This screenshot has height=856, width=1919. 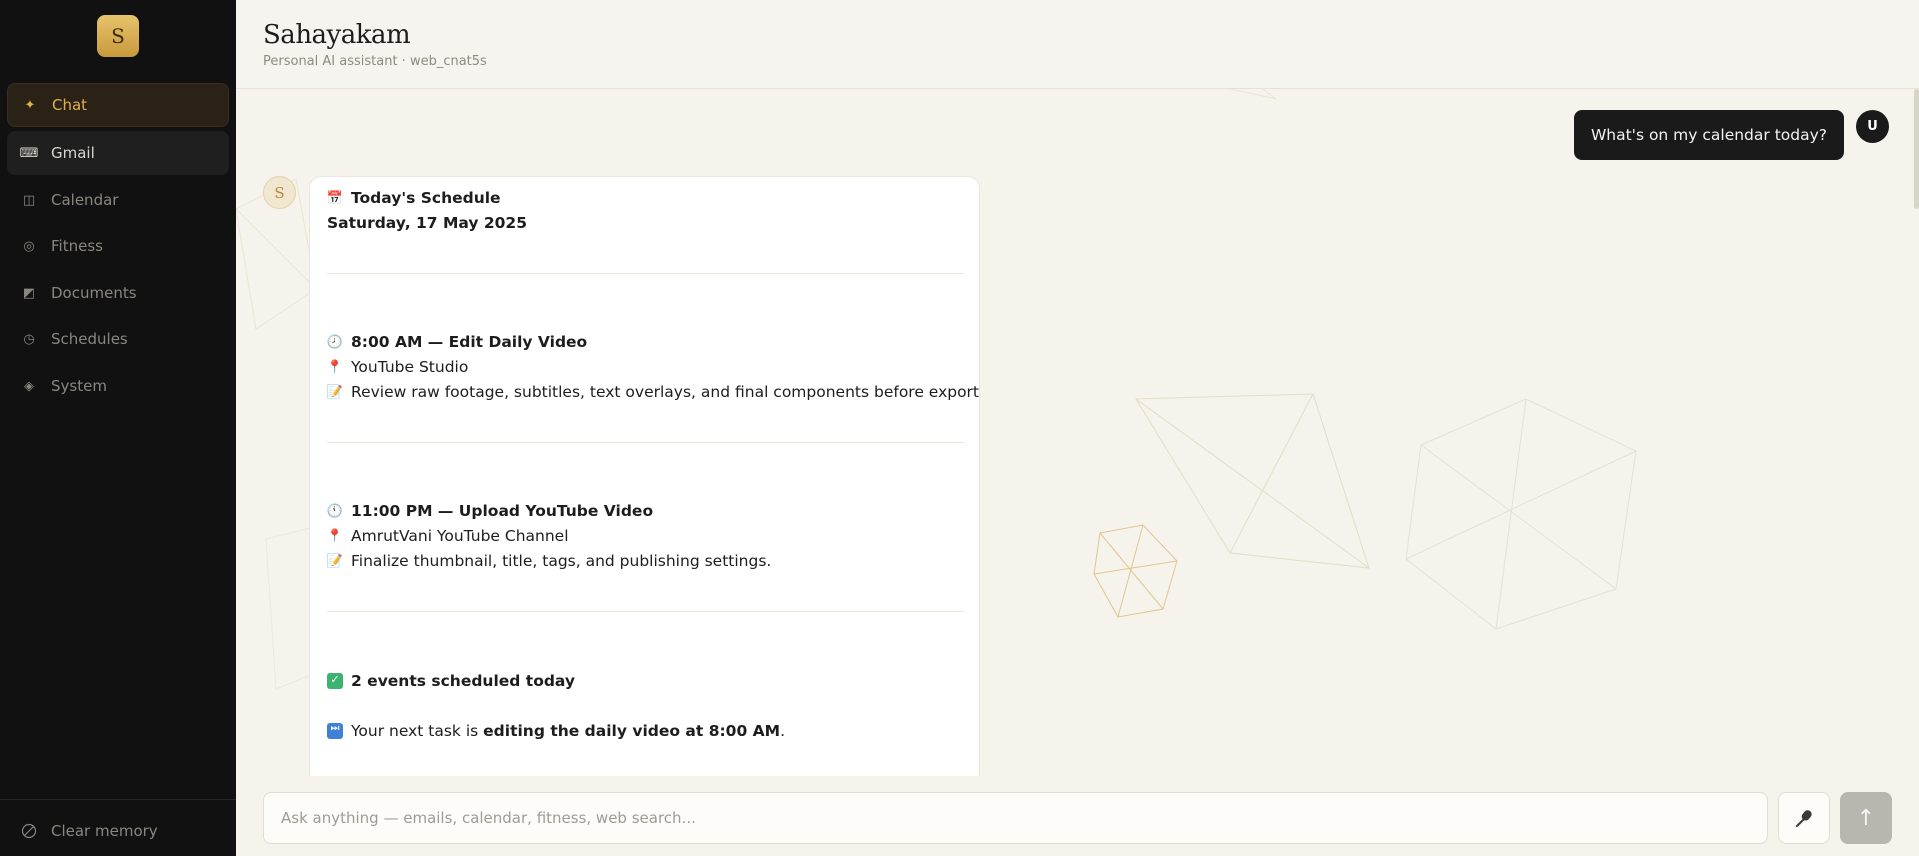 I want to click on page-title: Sahayakam, so click(x=337, y=35).